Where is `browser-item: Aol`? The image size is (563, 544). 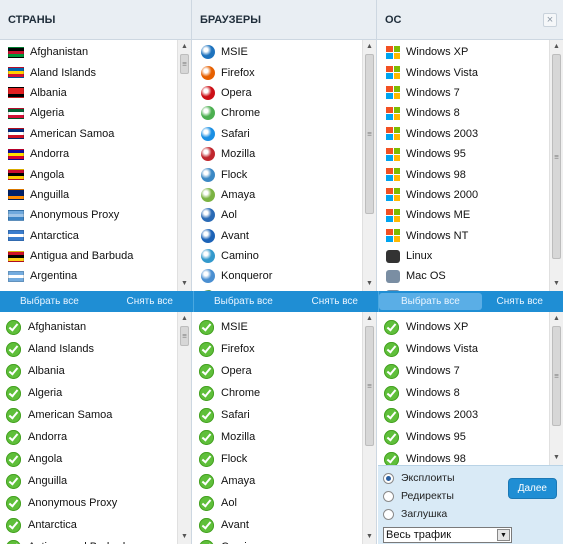 browser-item: Aol is located at coordinates (277, 215).